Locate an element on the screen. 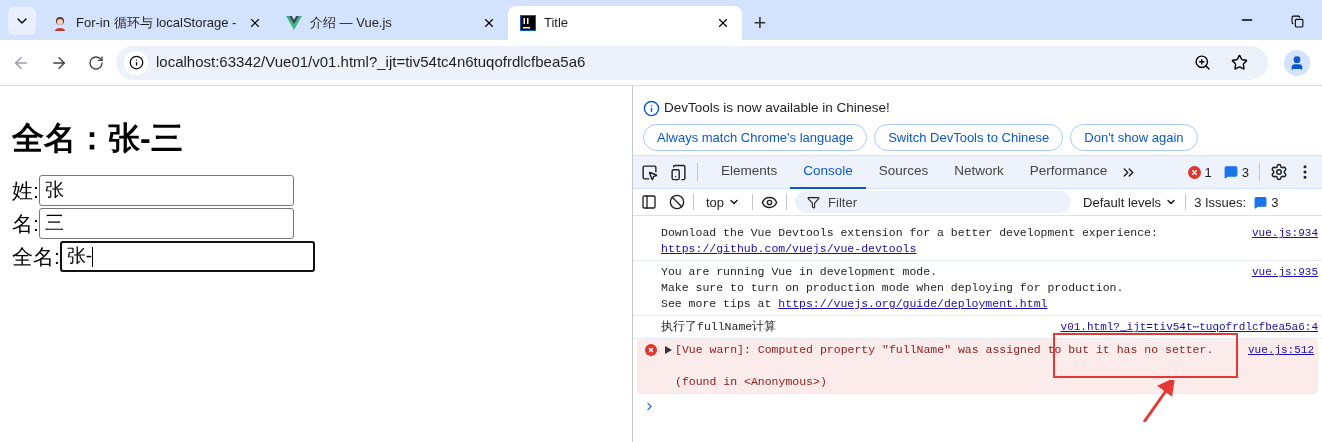  tab-title: For-in 循环与 localStorage - is located at coordinates (157, 23).